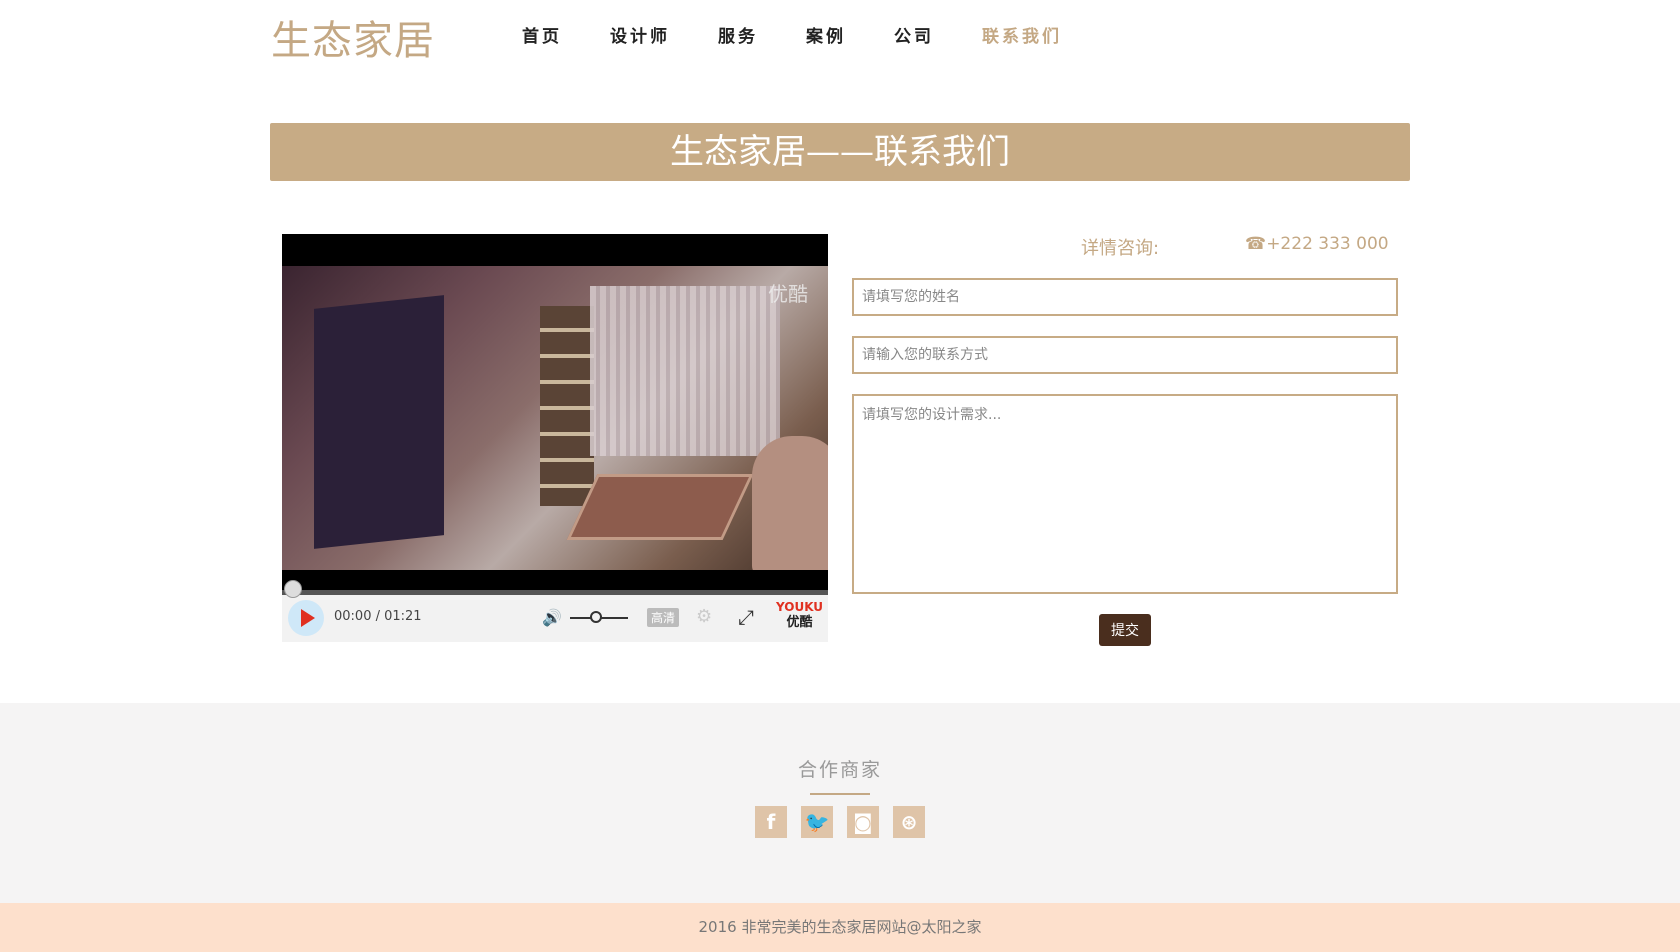  What do you see at coordinates (596, 617) in the screenshot?
I see `volume-slider-handle` at bounding box center [596, 617].